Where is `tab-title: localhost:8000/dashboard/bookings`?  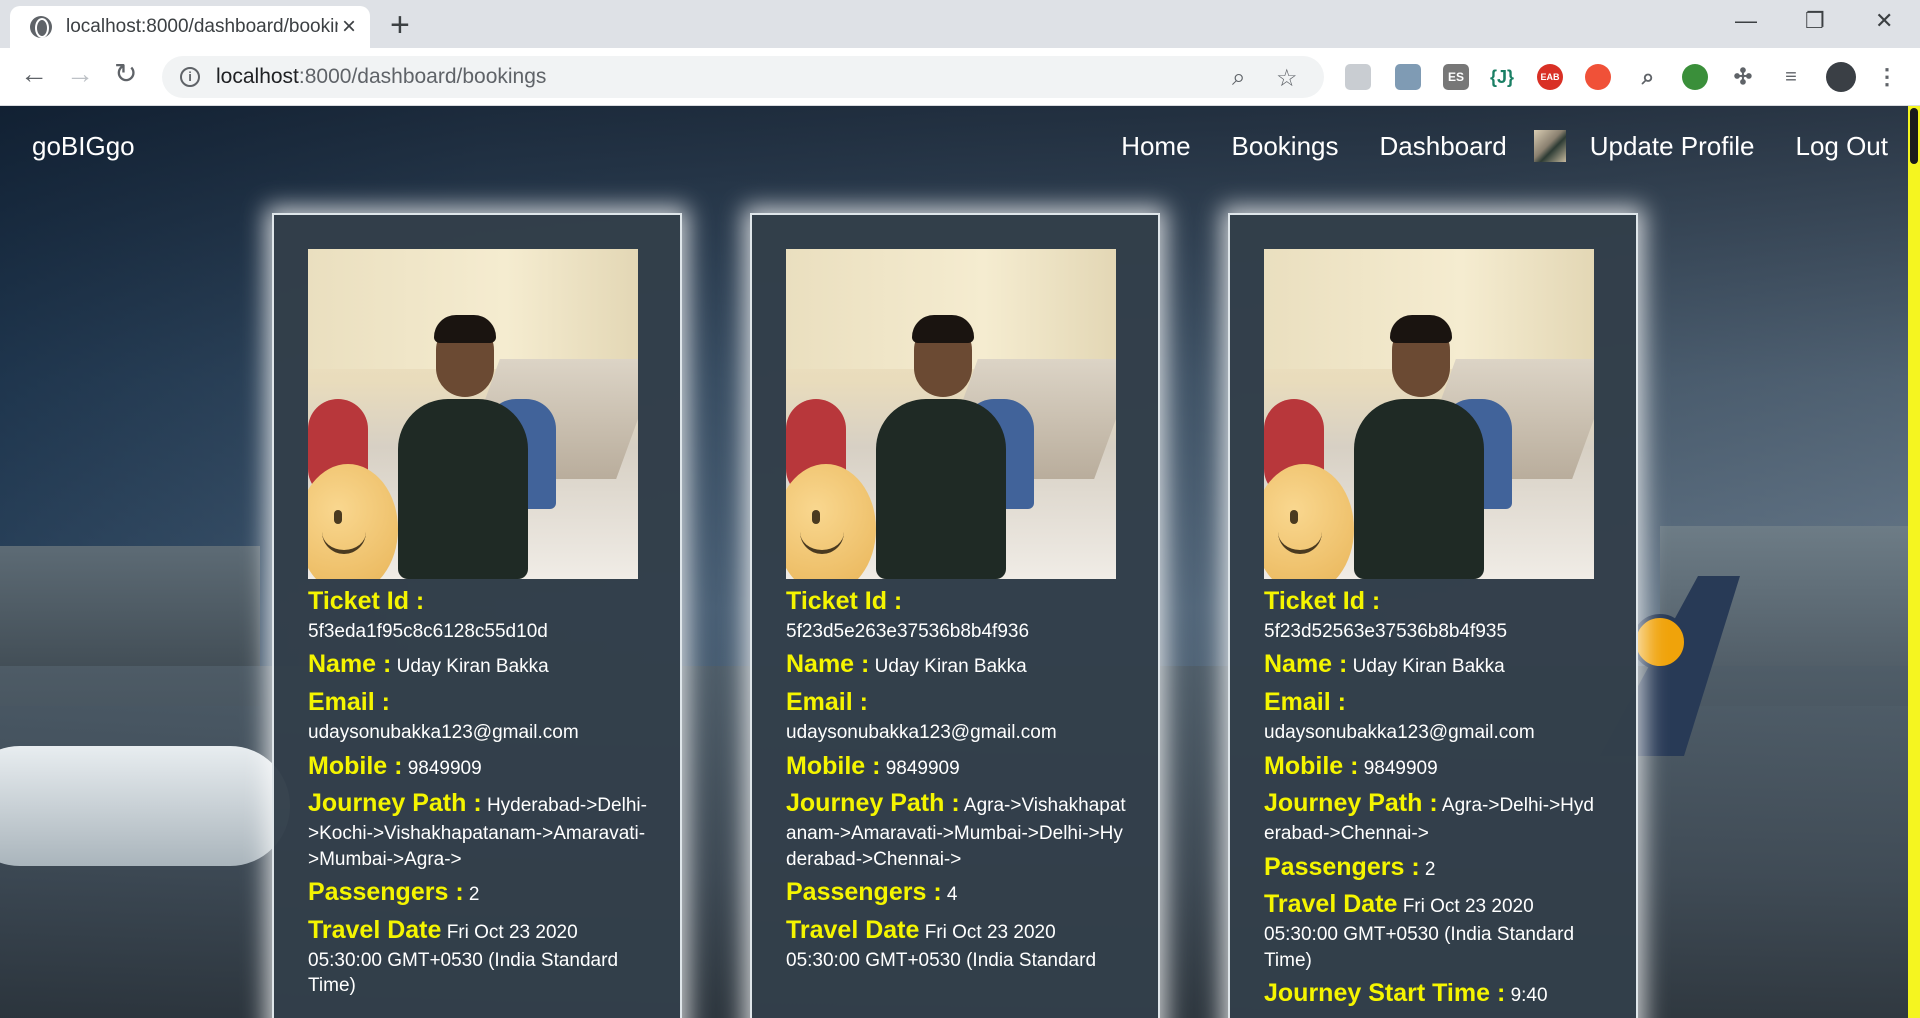
tab-title: localhost:8000/dashboard/bookings is located at coordinates (202, 26).